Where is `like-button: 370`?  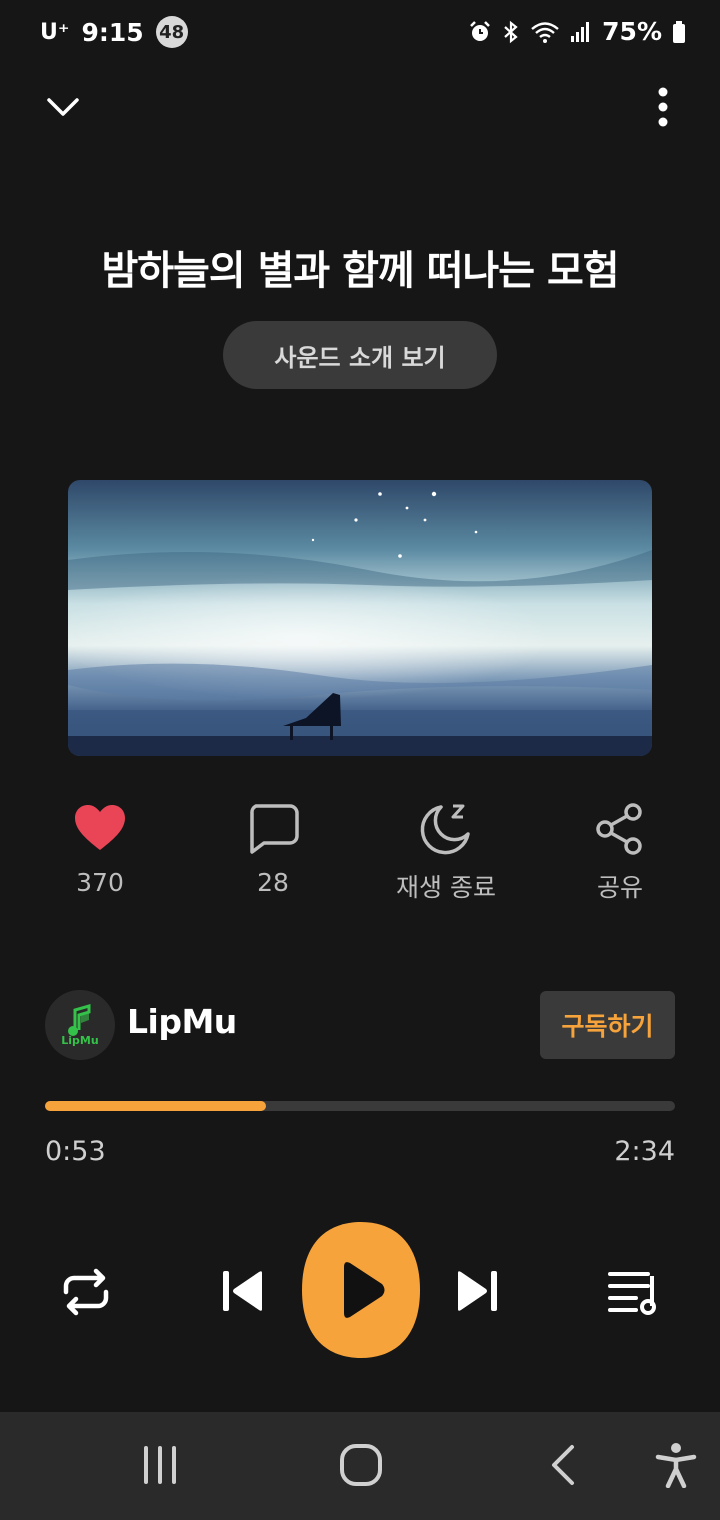 like-button: 370 is located at coordinates (100, 848).